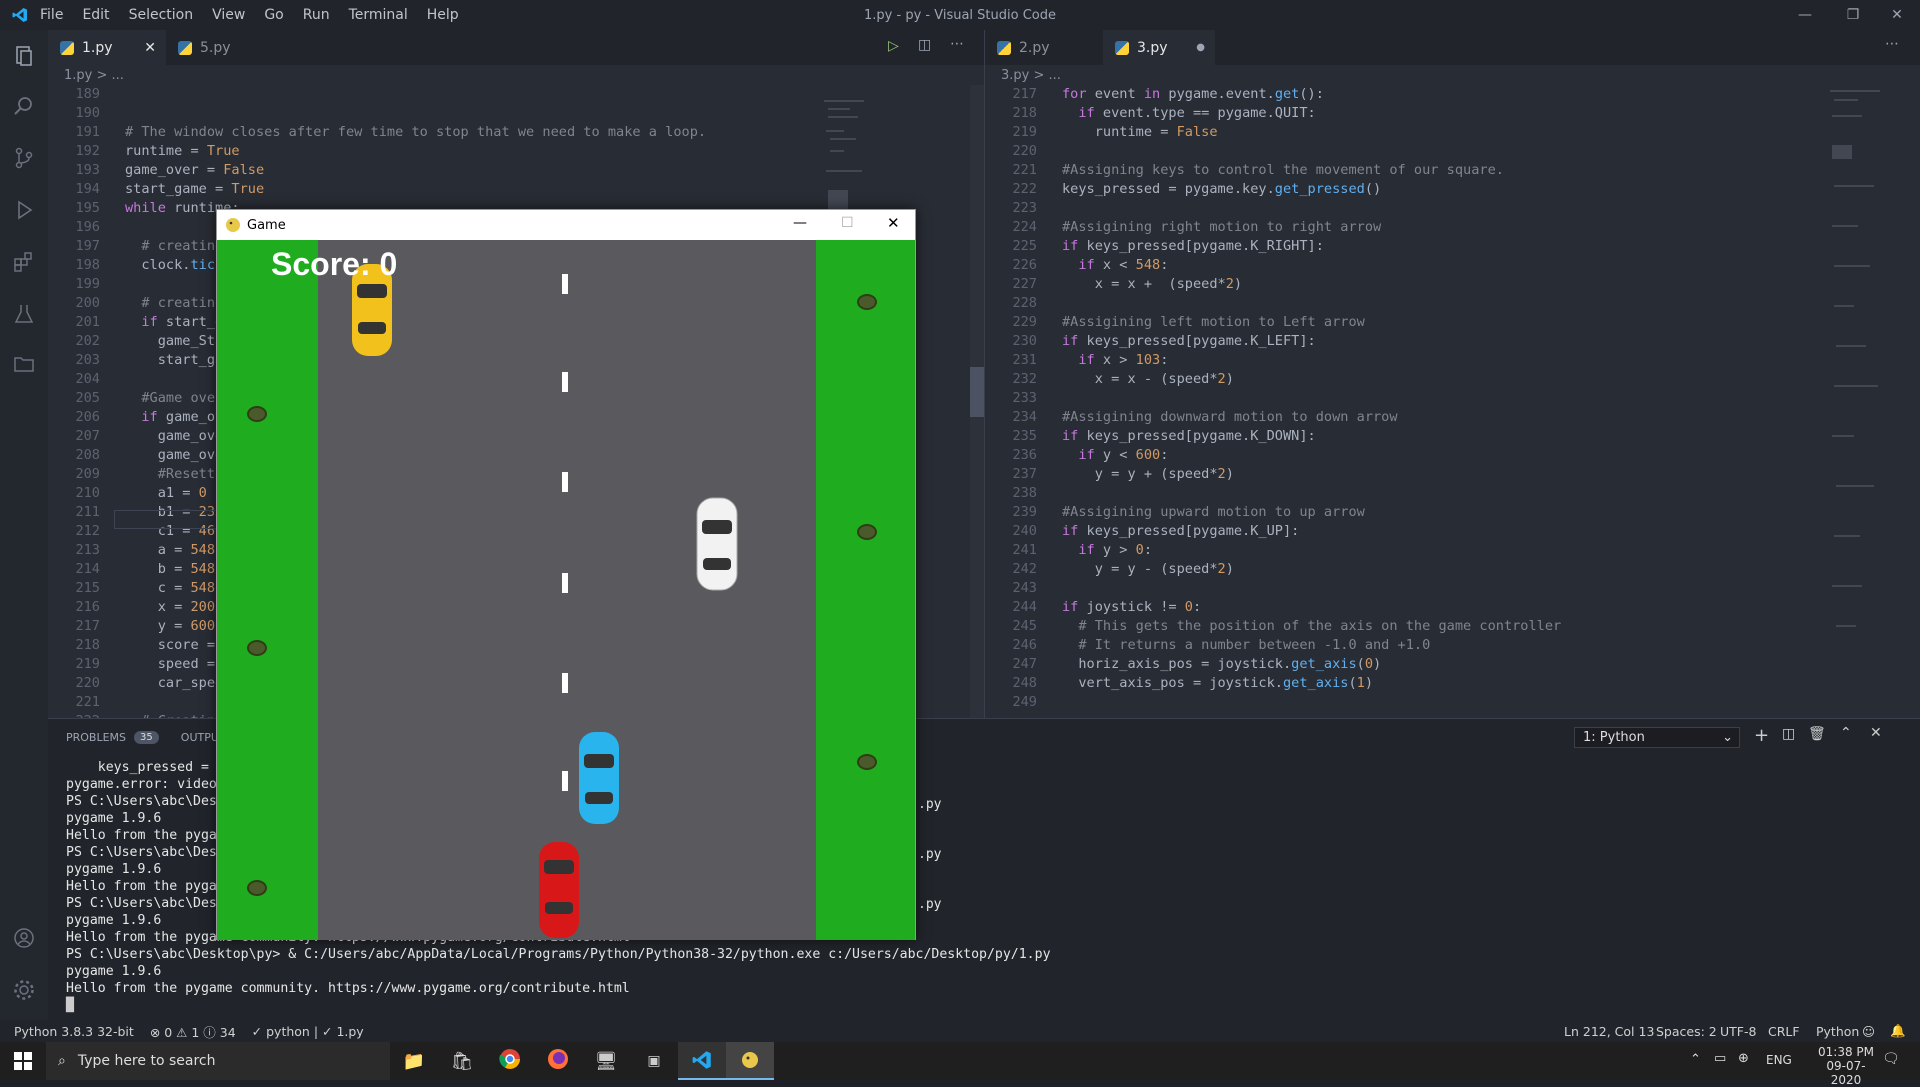 Image resolution: width=1920 pixels, height=1087 pixels. What do you see at coordinates (96, 737) in the screenshot?
I see `tab-problems: PROBLEMS` at bounding box center [96, 737].